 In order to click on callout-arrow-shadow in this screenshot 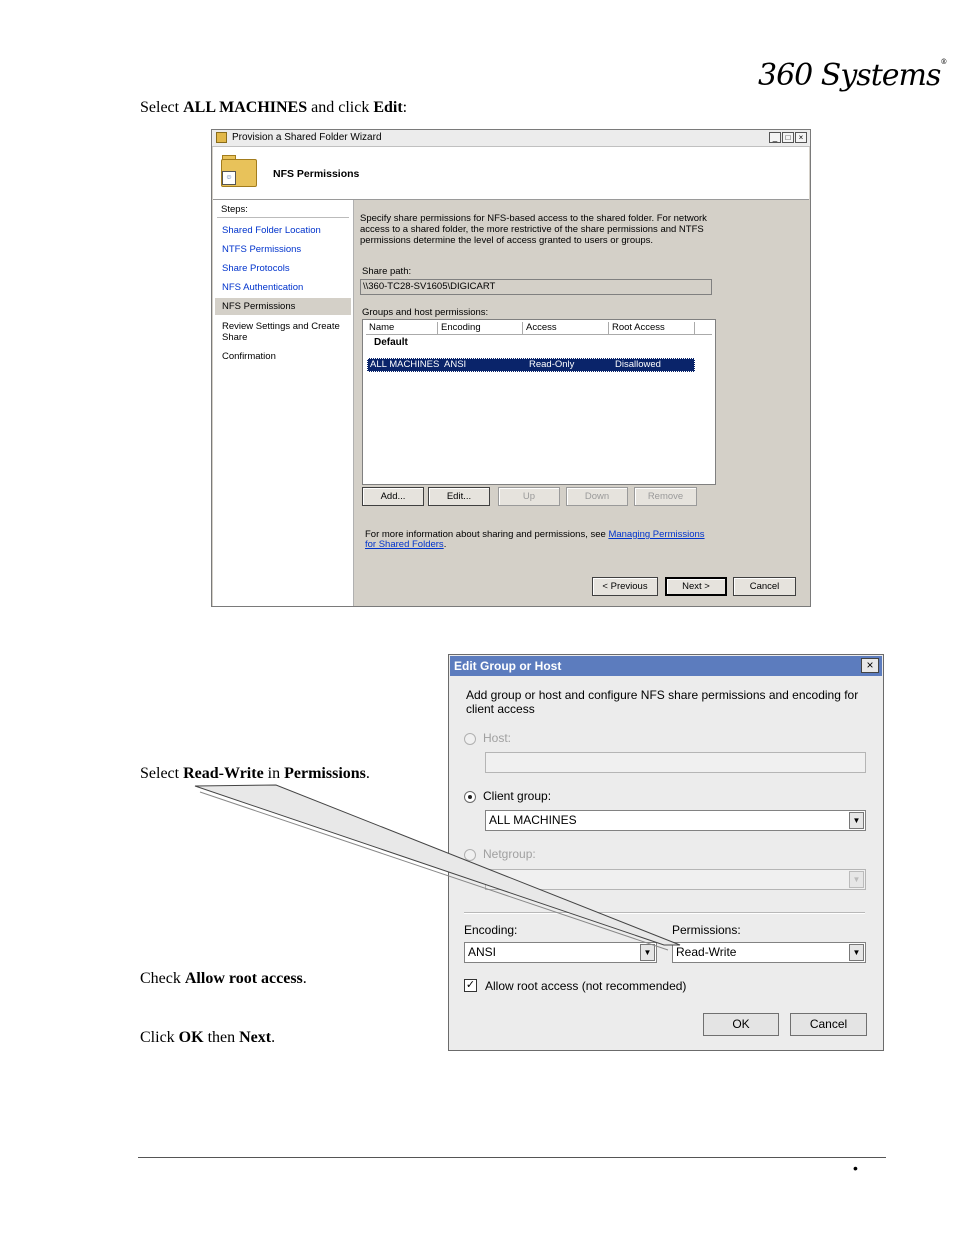, I will do `click(434, 871)`.